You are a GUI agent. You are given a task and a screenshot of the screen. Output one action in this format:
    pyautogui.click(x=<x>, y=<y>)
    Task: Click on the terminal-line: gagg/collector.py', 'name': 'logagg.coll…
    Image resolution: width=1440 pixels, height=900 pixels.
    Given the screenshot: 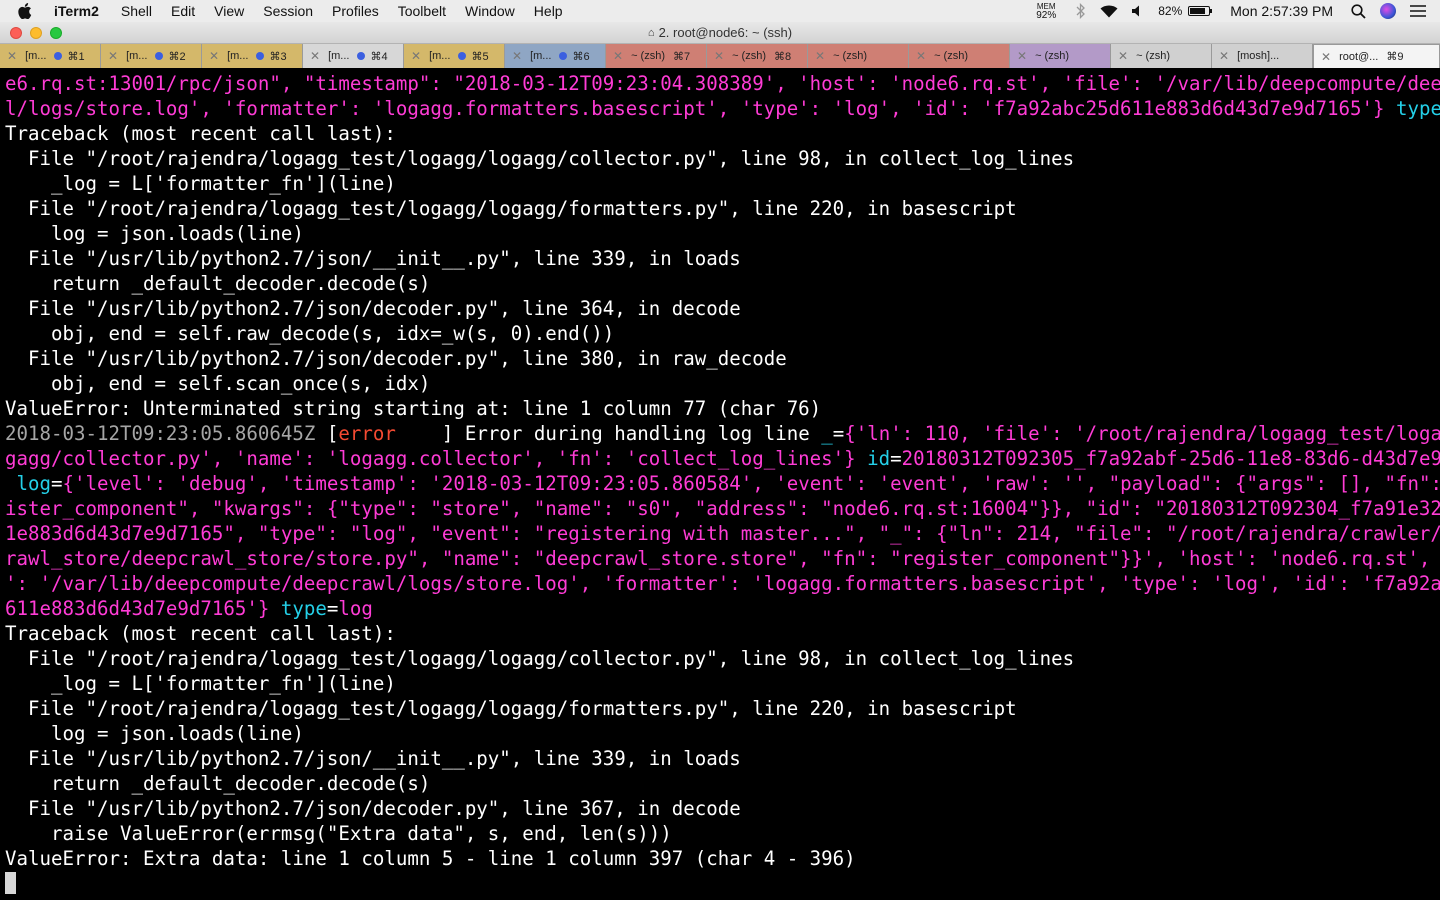 What is the action you would take?
    pyautogui.click(x=722, y=458)
    